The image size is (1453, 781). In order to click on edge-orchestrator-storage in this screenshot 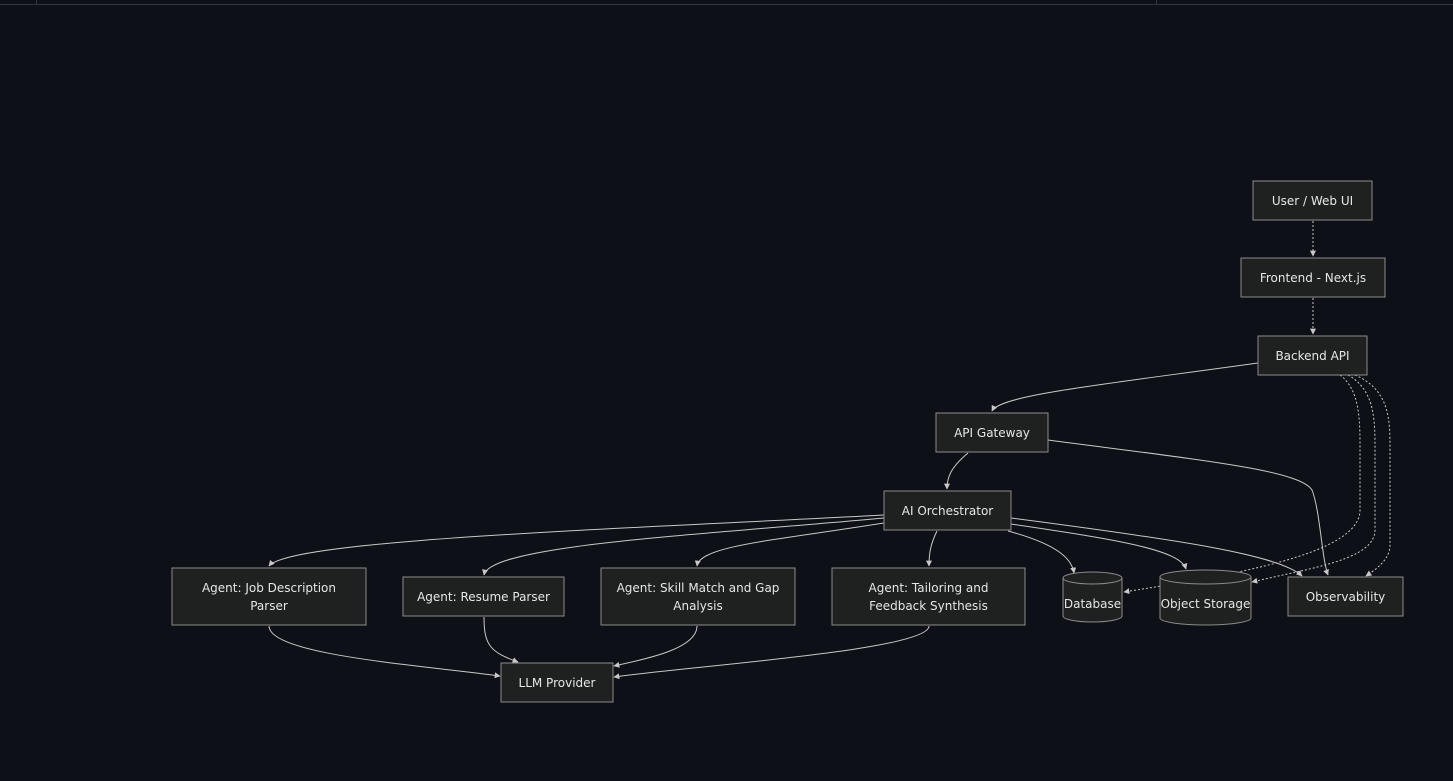, I will do `click(1099, 546)`.